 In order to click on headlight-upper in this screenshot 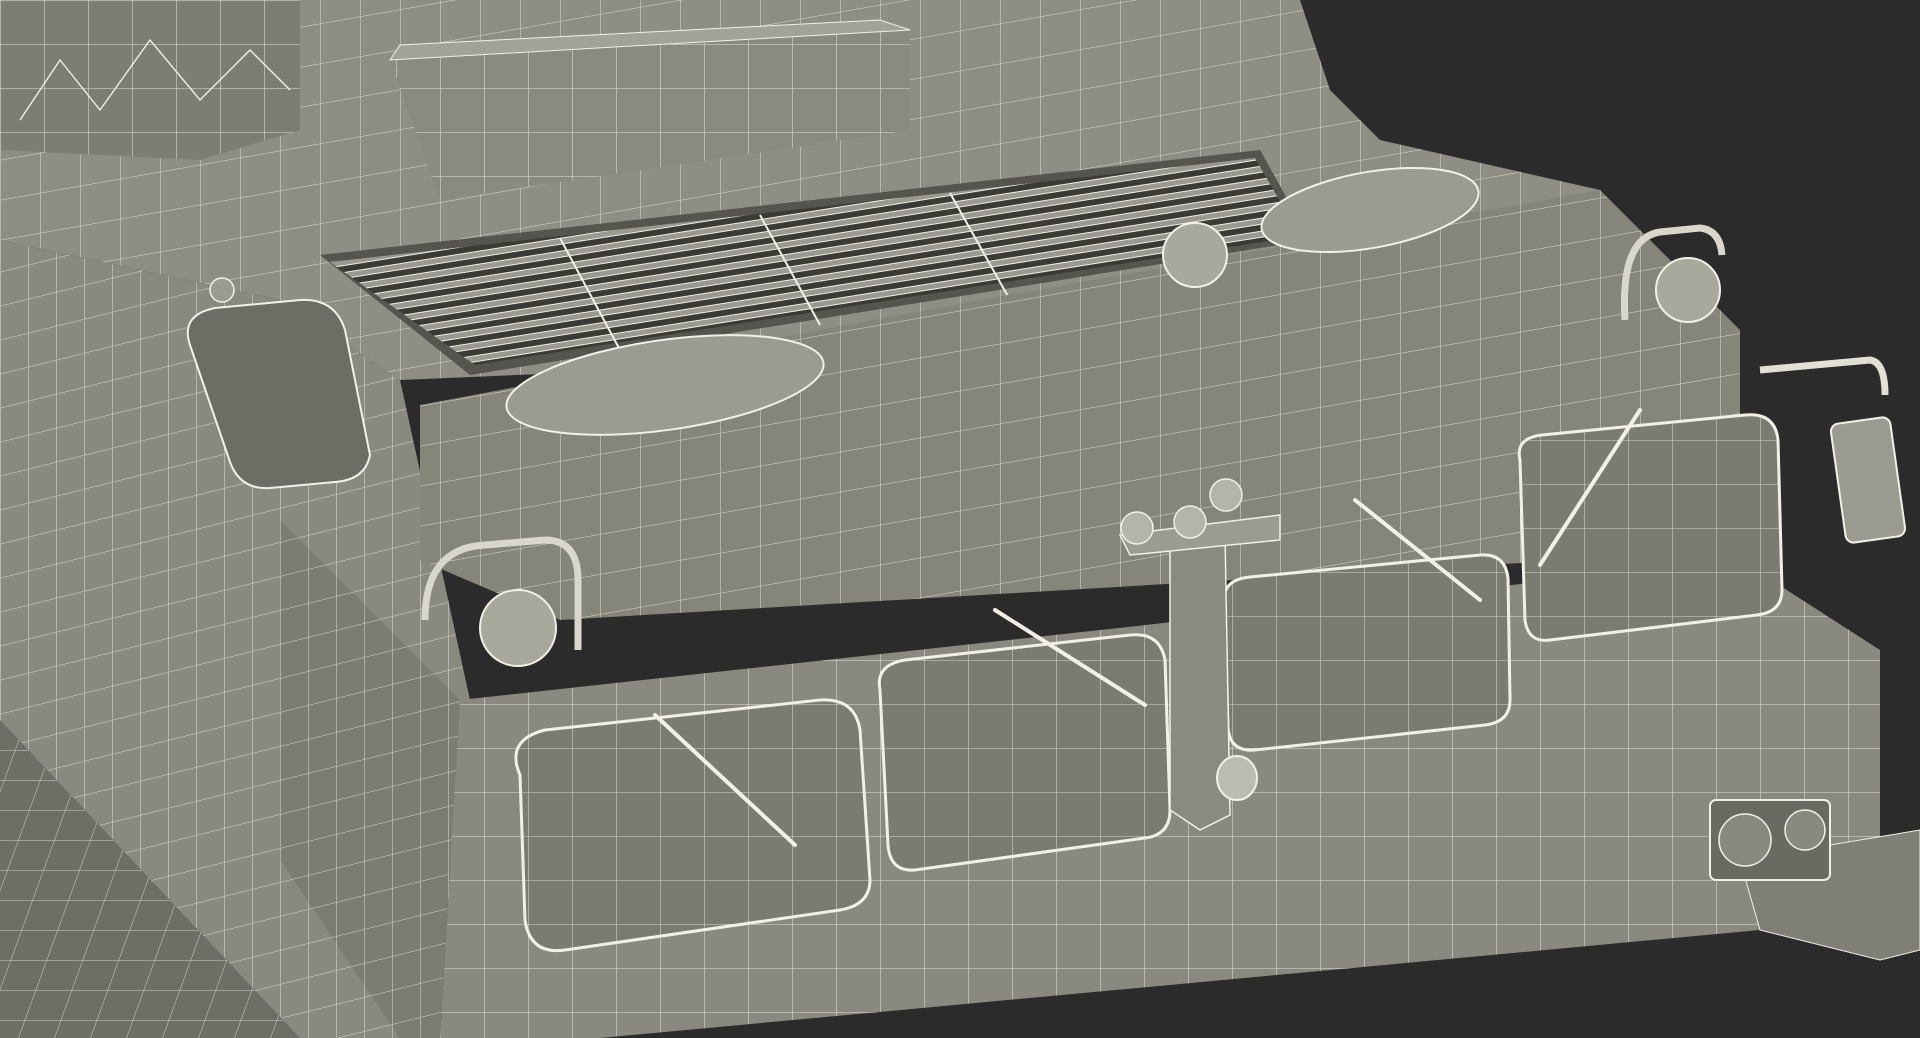, I will do `click(1195, 255)`.